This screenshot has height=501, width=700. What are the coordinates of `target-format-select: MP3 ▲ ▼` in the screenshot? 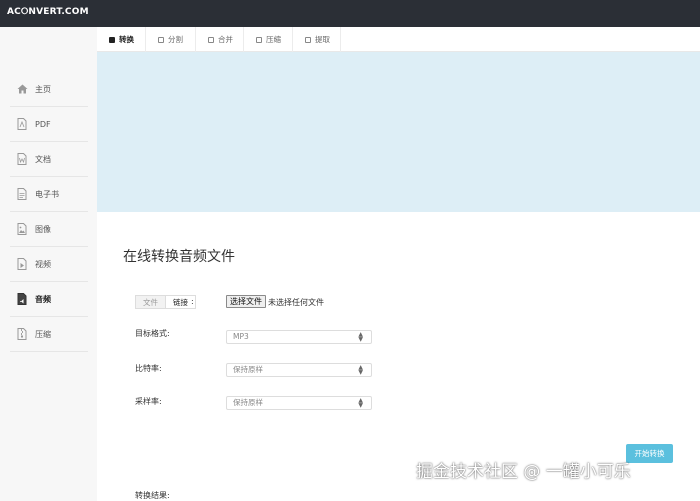 It's located at (299, 337).